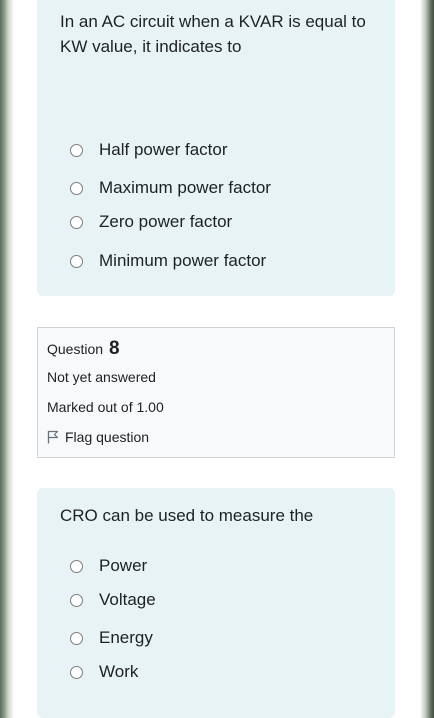  I want to click on answer-option-label: Work, so click(119, 671).